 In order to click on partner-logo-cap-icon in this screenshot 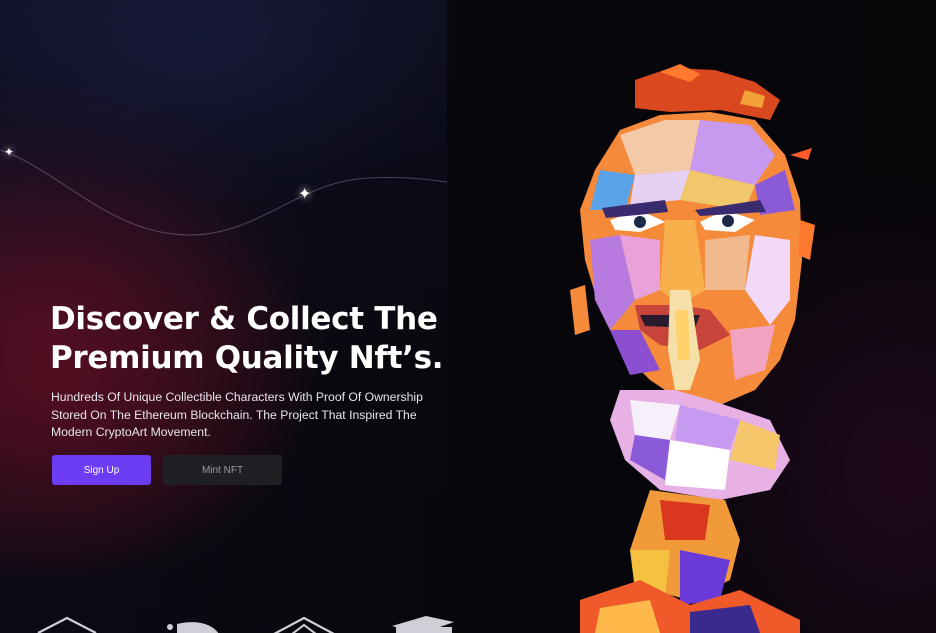, I will do `click(423, 624)`.